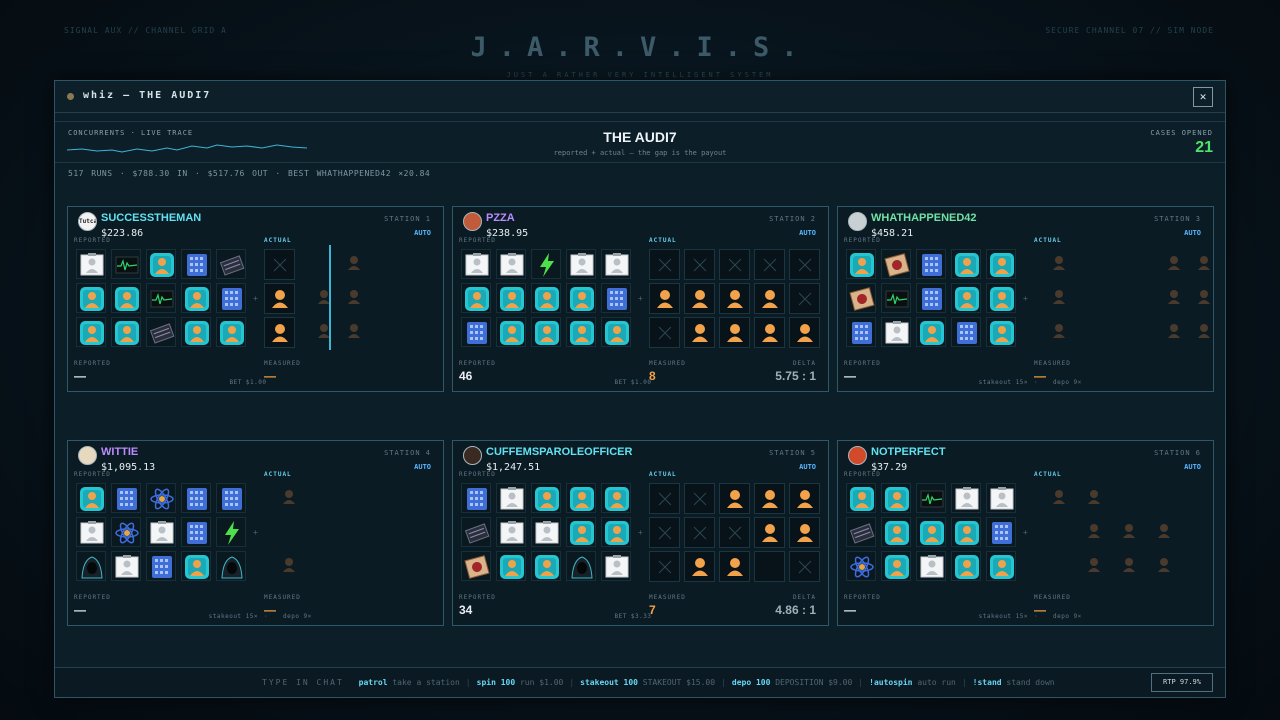 This screenshot has height=720, width=1280. Describe the element at coordinates (541, 682) in the screenshot. I see `chat-command-desc: run $1.00` at that location.